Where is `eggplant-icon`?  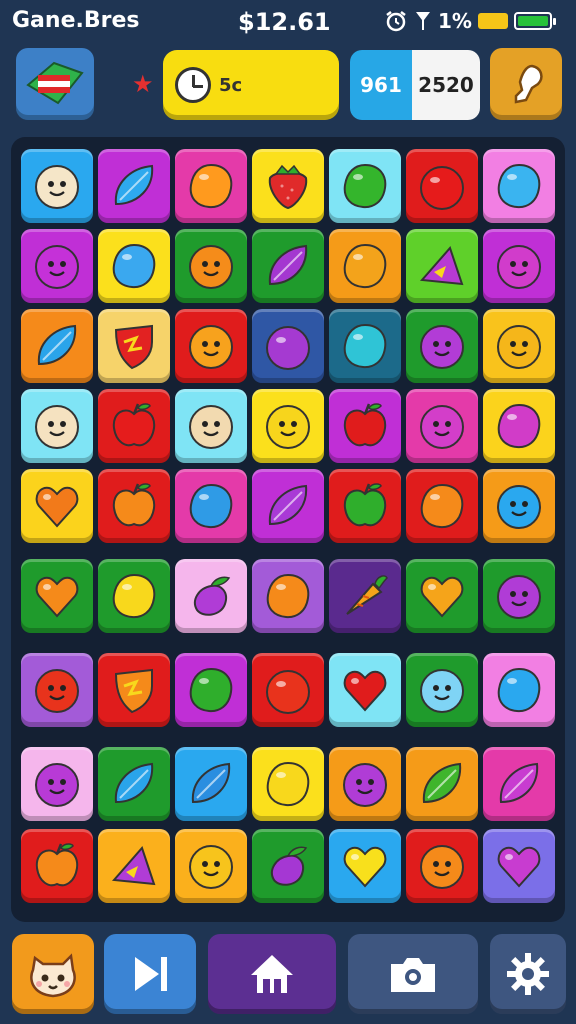
eggplant-icon is located at coordinates (212, 596).